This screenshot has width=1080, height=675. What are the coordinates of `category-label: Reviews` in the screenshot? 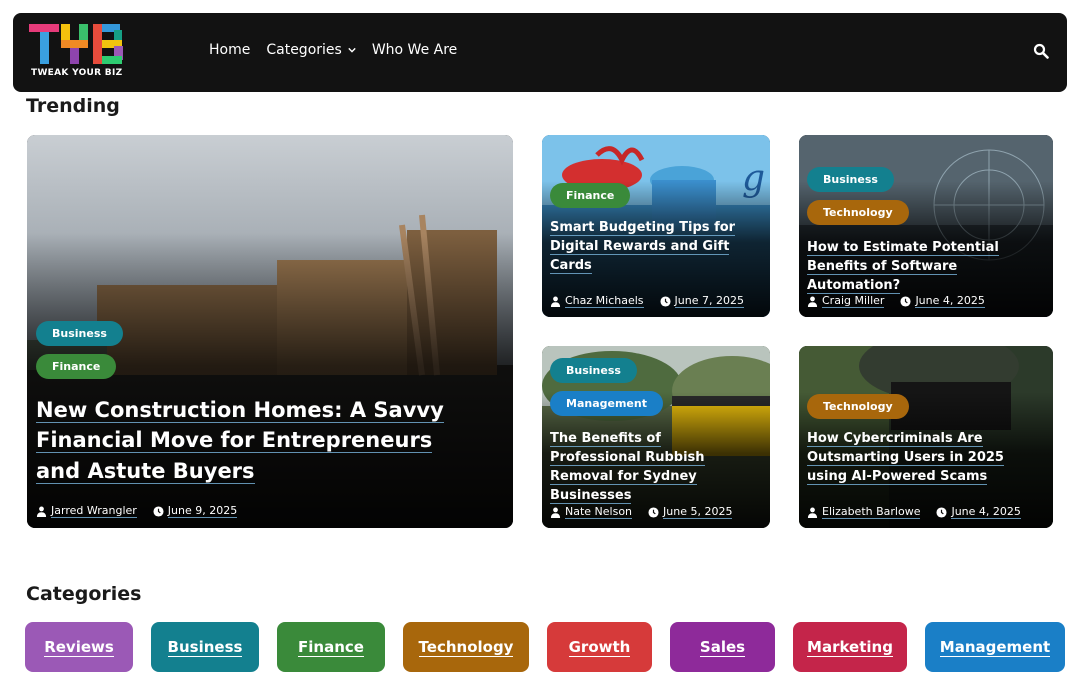 It's located at (79, 647).